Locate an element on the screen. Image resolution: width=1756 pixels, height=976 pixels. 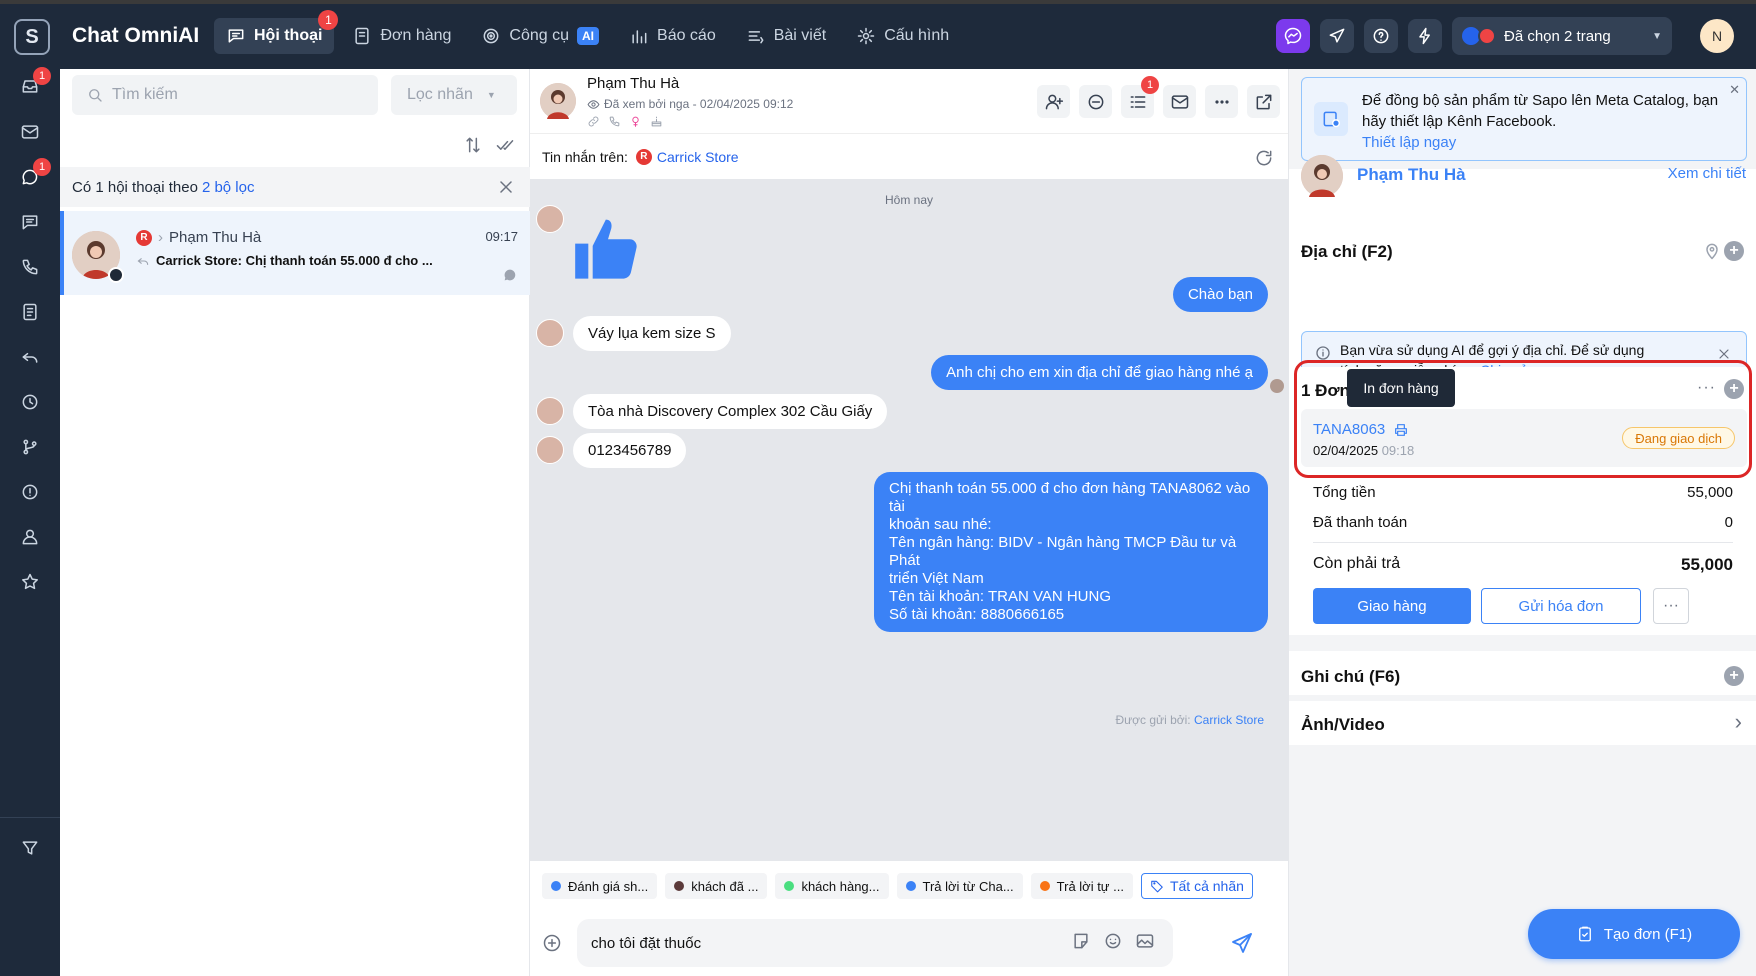
search-input: Tìm kiếm is located at coordinates (225, 95).